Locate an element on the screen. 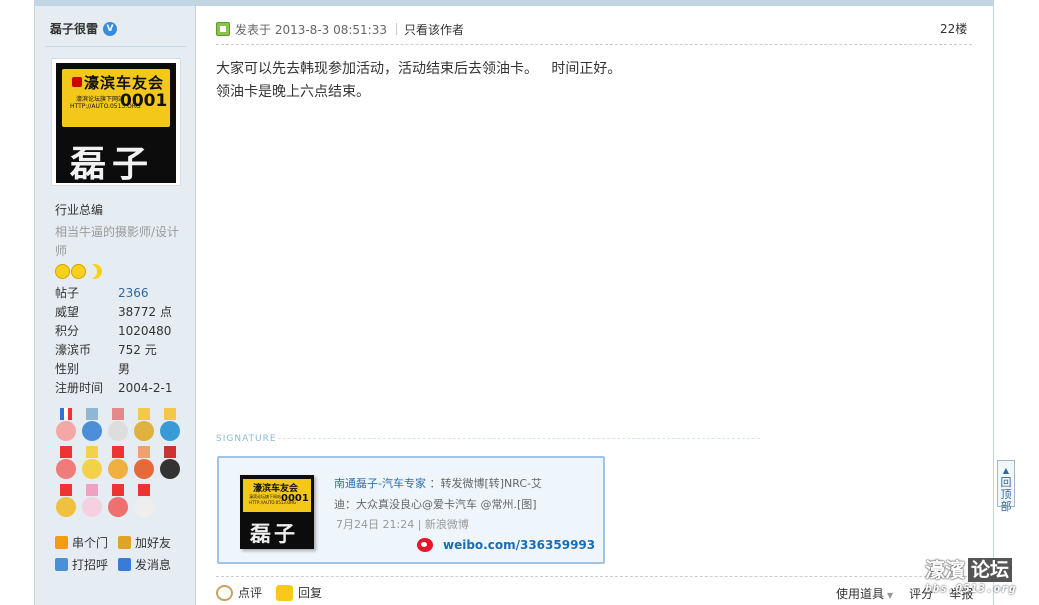 This screenshot has height=605, width=1039. reply-label: 回复 is located at coordinates (310, 593).